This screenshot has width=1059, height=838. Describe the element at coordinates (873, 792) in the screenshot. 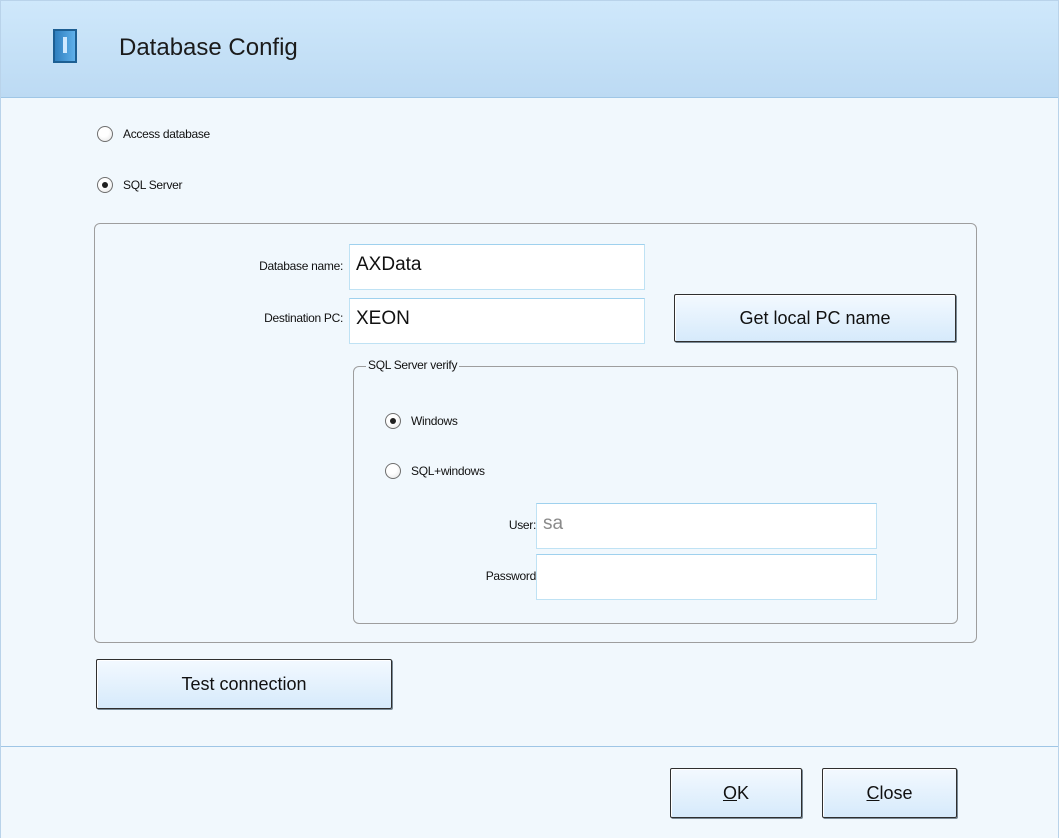

I see `close-mnemonic: C` at that location.